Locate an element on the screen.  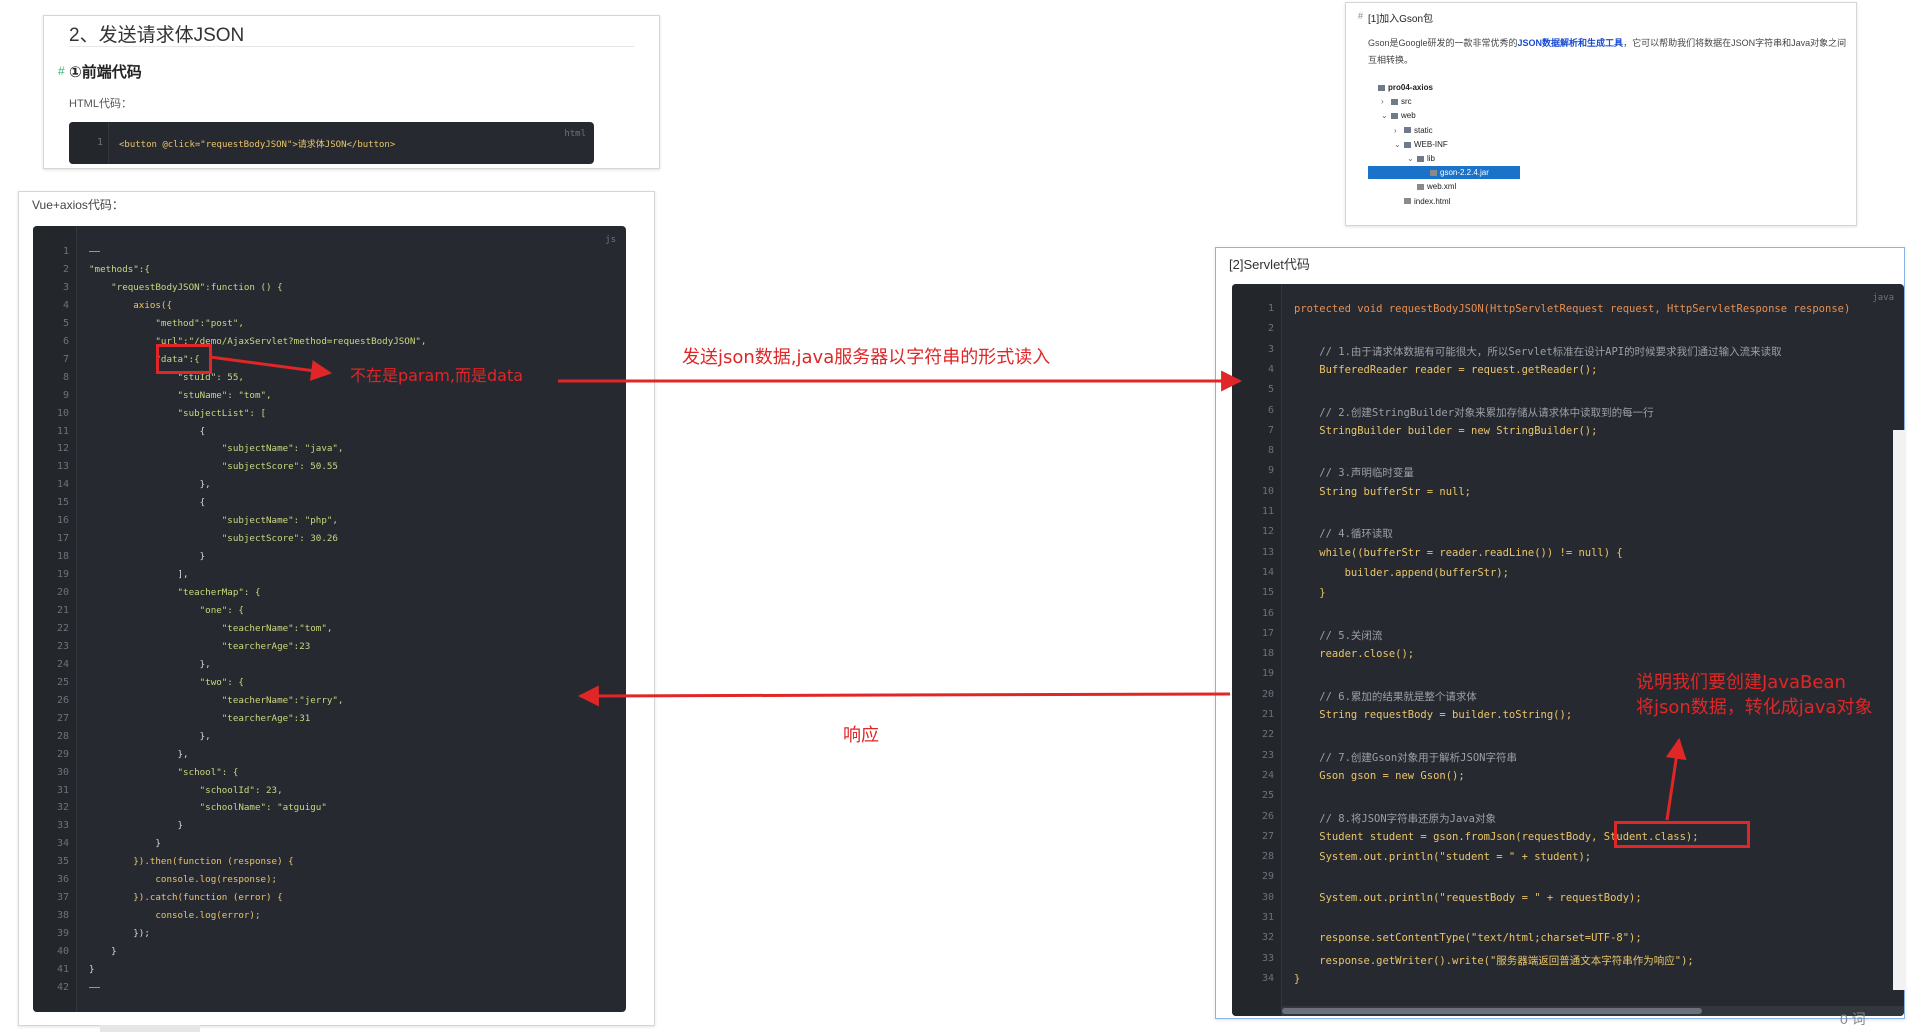
line-number: 32 is located at coordinates (62, 808).